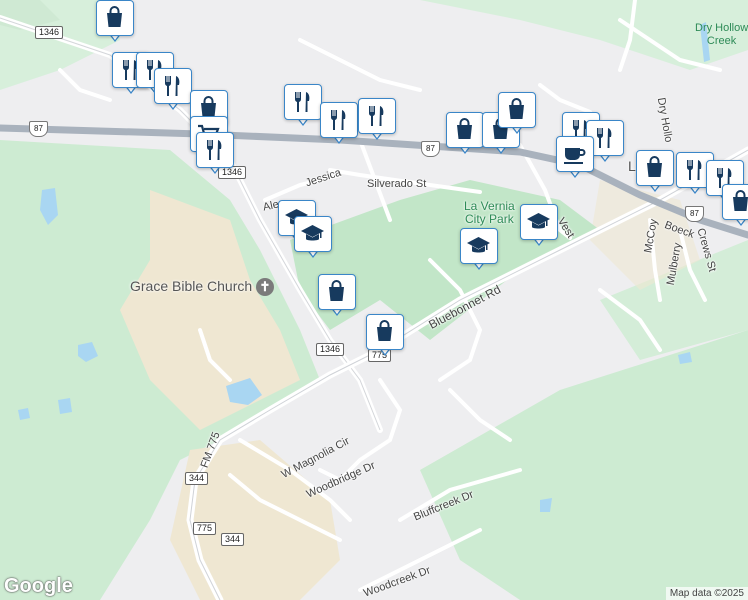 Image resolution: width=748 pixels, height=600 pixels. What do you see at coordinates (397, 184) in the screenshot?
I see `road-label-silverado-st: Silverado St` at bounding box center [397, 184].